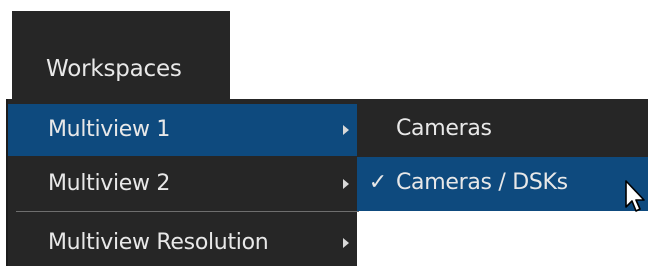  What do you see at coordinates (378, 182) in the screenshot?
I see `checkmark-icon: ✓` at bounding box center [378, 182].